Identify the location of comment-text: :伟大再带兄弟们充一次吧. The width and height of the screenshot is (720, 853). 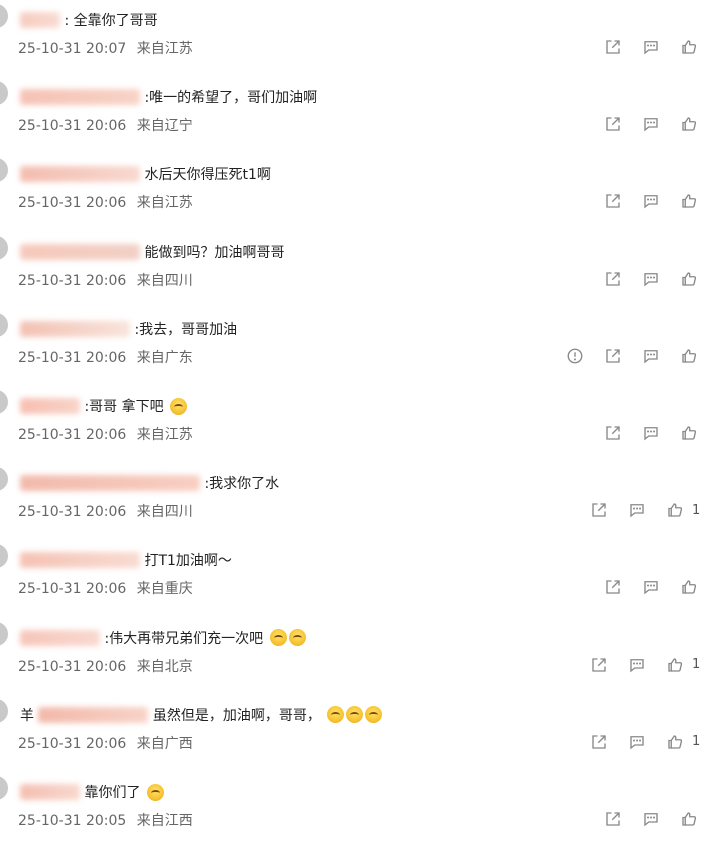
(184, 638).